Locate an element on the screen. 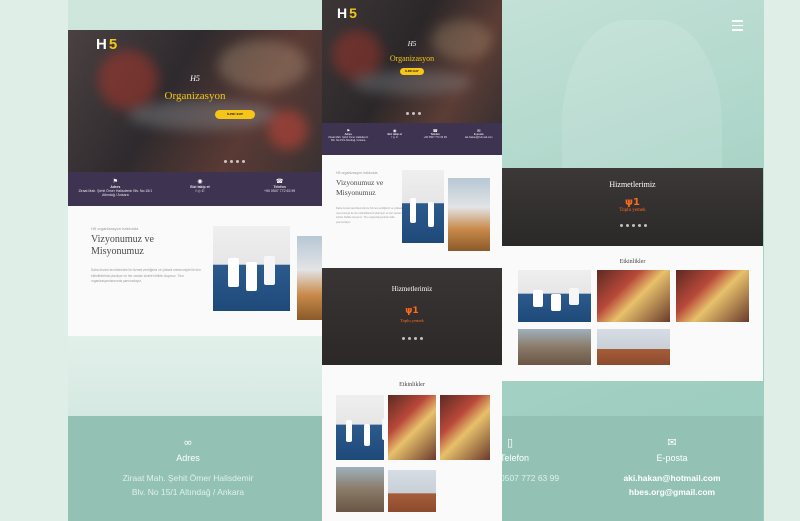 The image size is (800, 521). email-label: E-posta is located at coordinates (672, 458).